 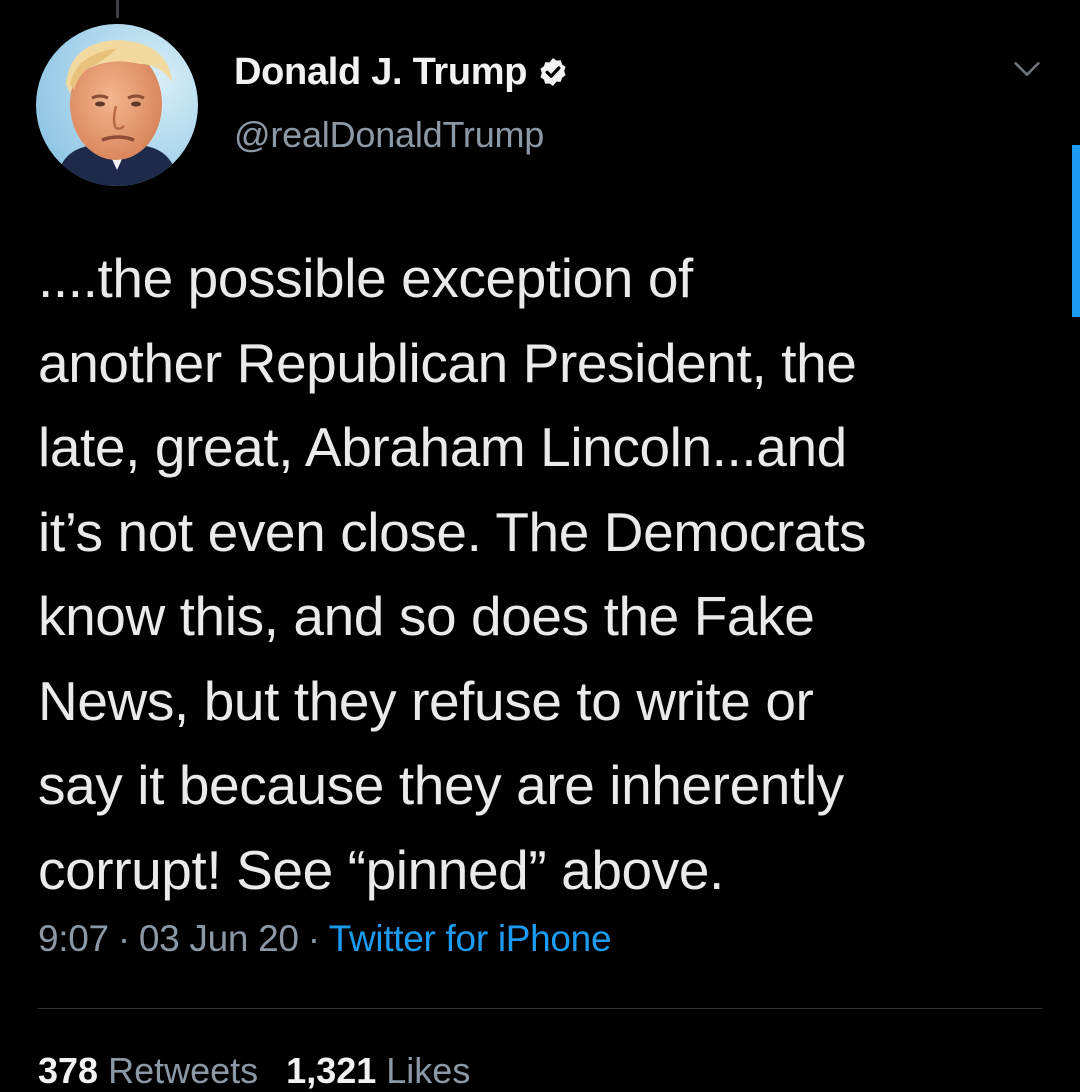 What do you see at coordinates (73, 938) in the screenshot?
I see `tweet-time: 9:07` at bounding box center [73, 938].